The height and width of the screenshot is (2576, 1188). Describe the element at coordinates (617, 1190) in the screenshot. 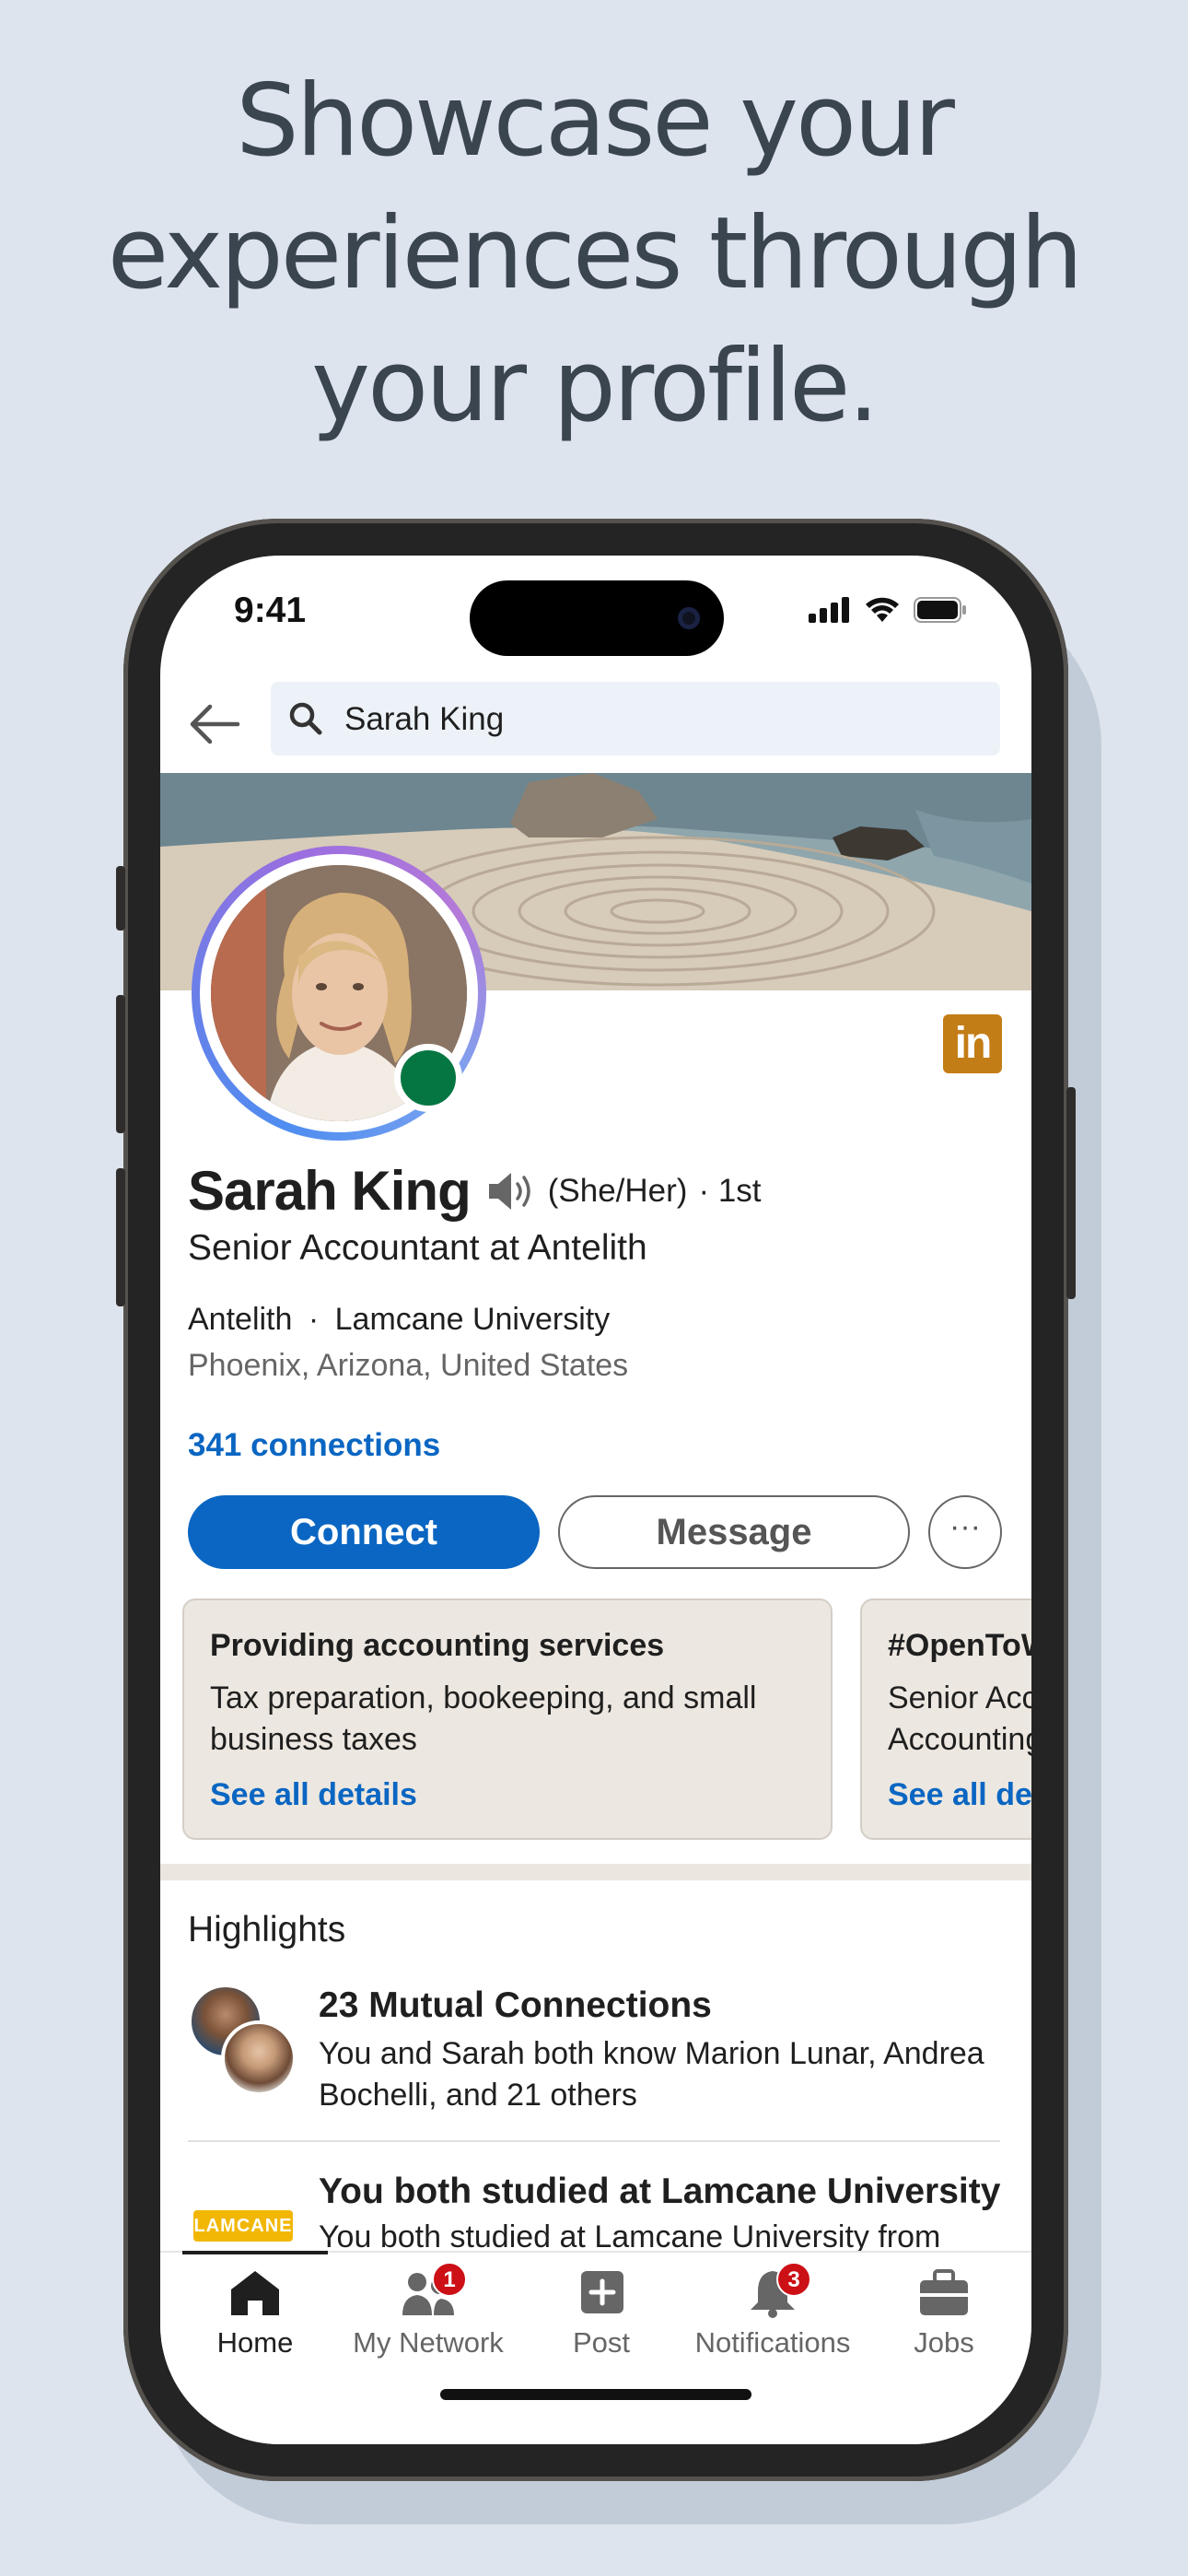

I see `pronouns: (She/Her)` at that location.